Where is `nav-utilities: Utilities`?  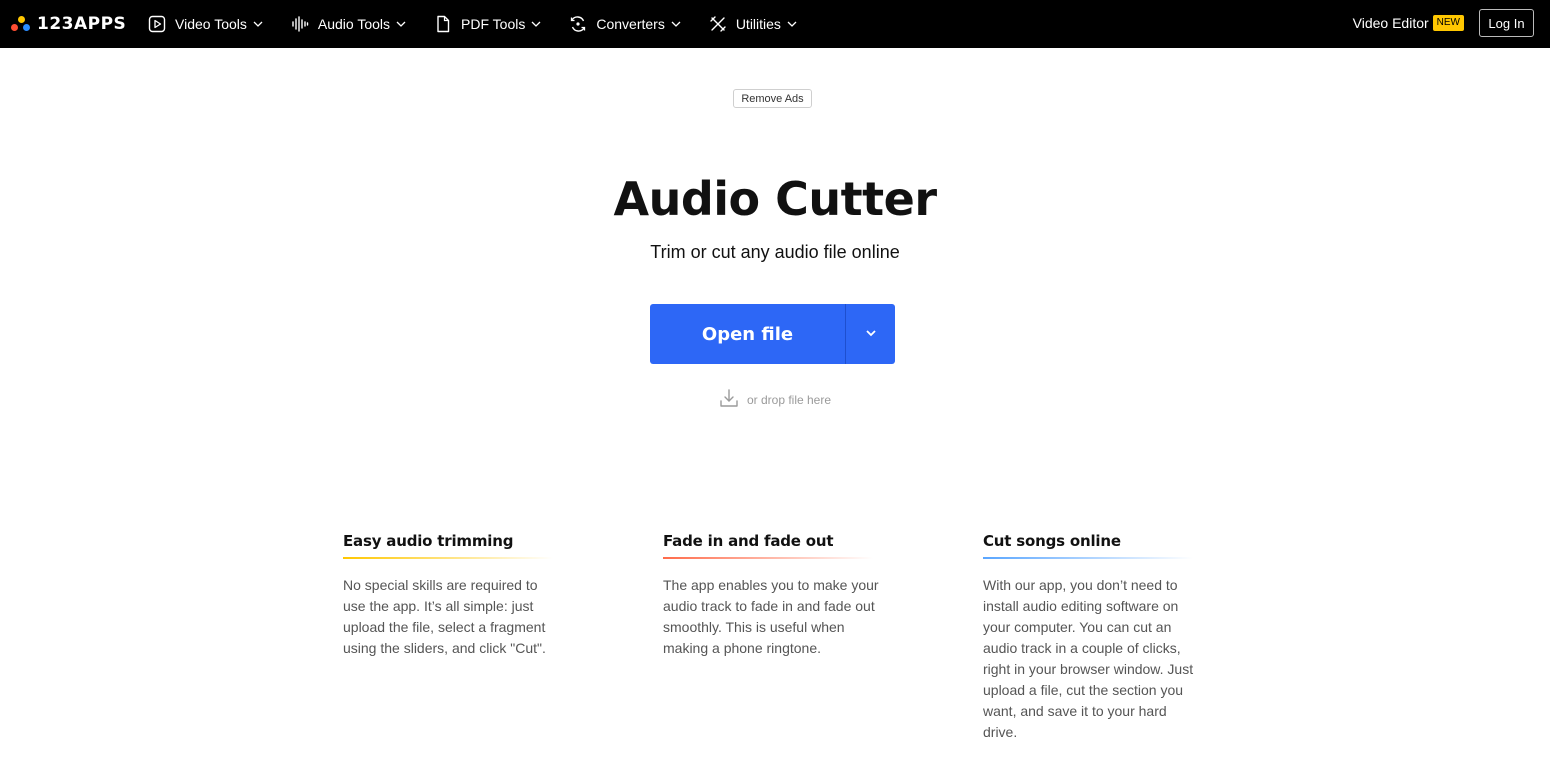 nav-utilities: Utilities is located at coordinates (753, 24).